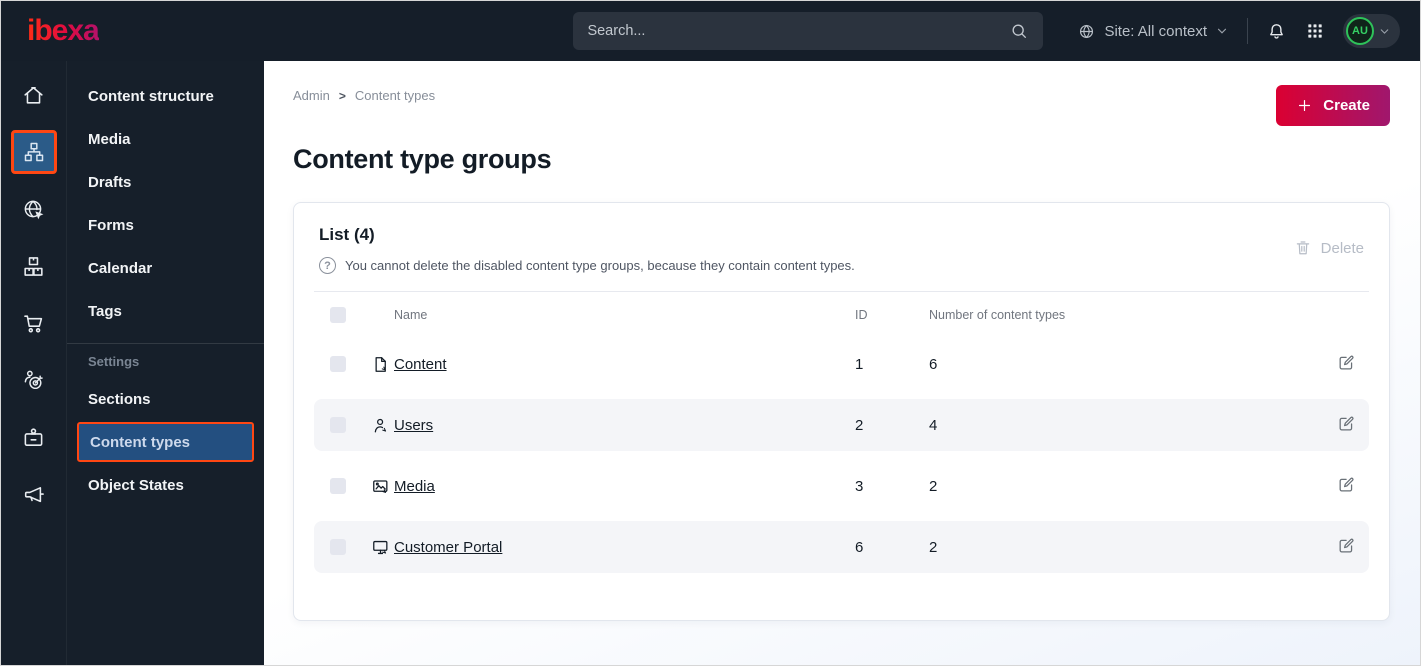 Image resolution: width=1421 pixels, height=666 pixels. Describe the element at coordinates (165, 485) in the screenshot. I see `sidebar-item-object-states: Object States` at that location.